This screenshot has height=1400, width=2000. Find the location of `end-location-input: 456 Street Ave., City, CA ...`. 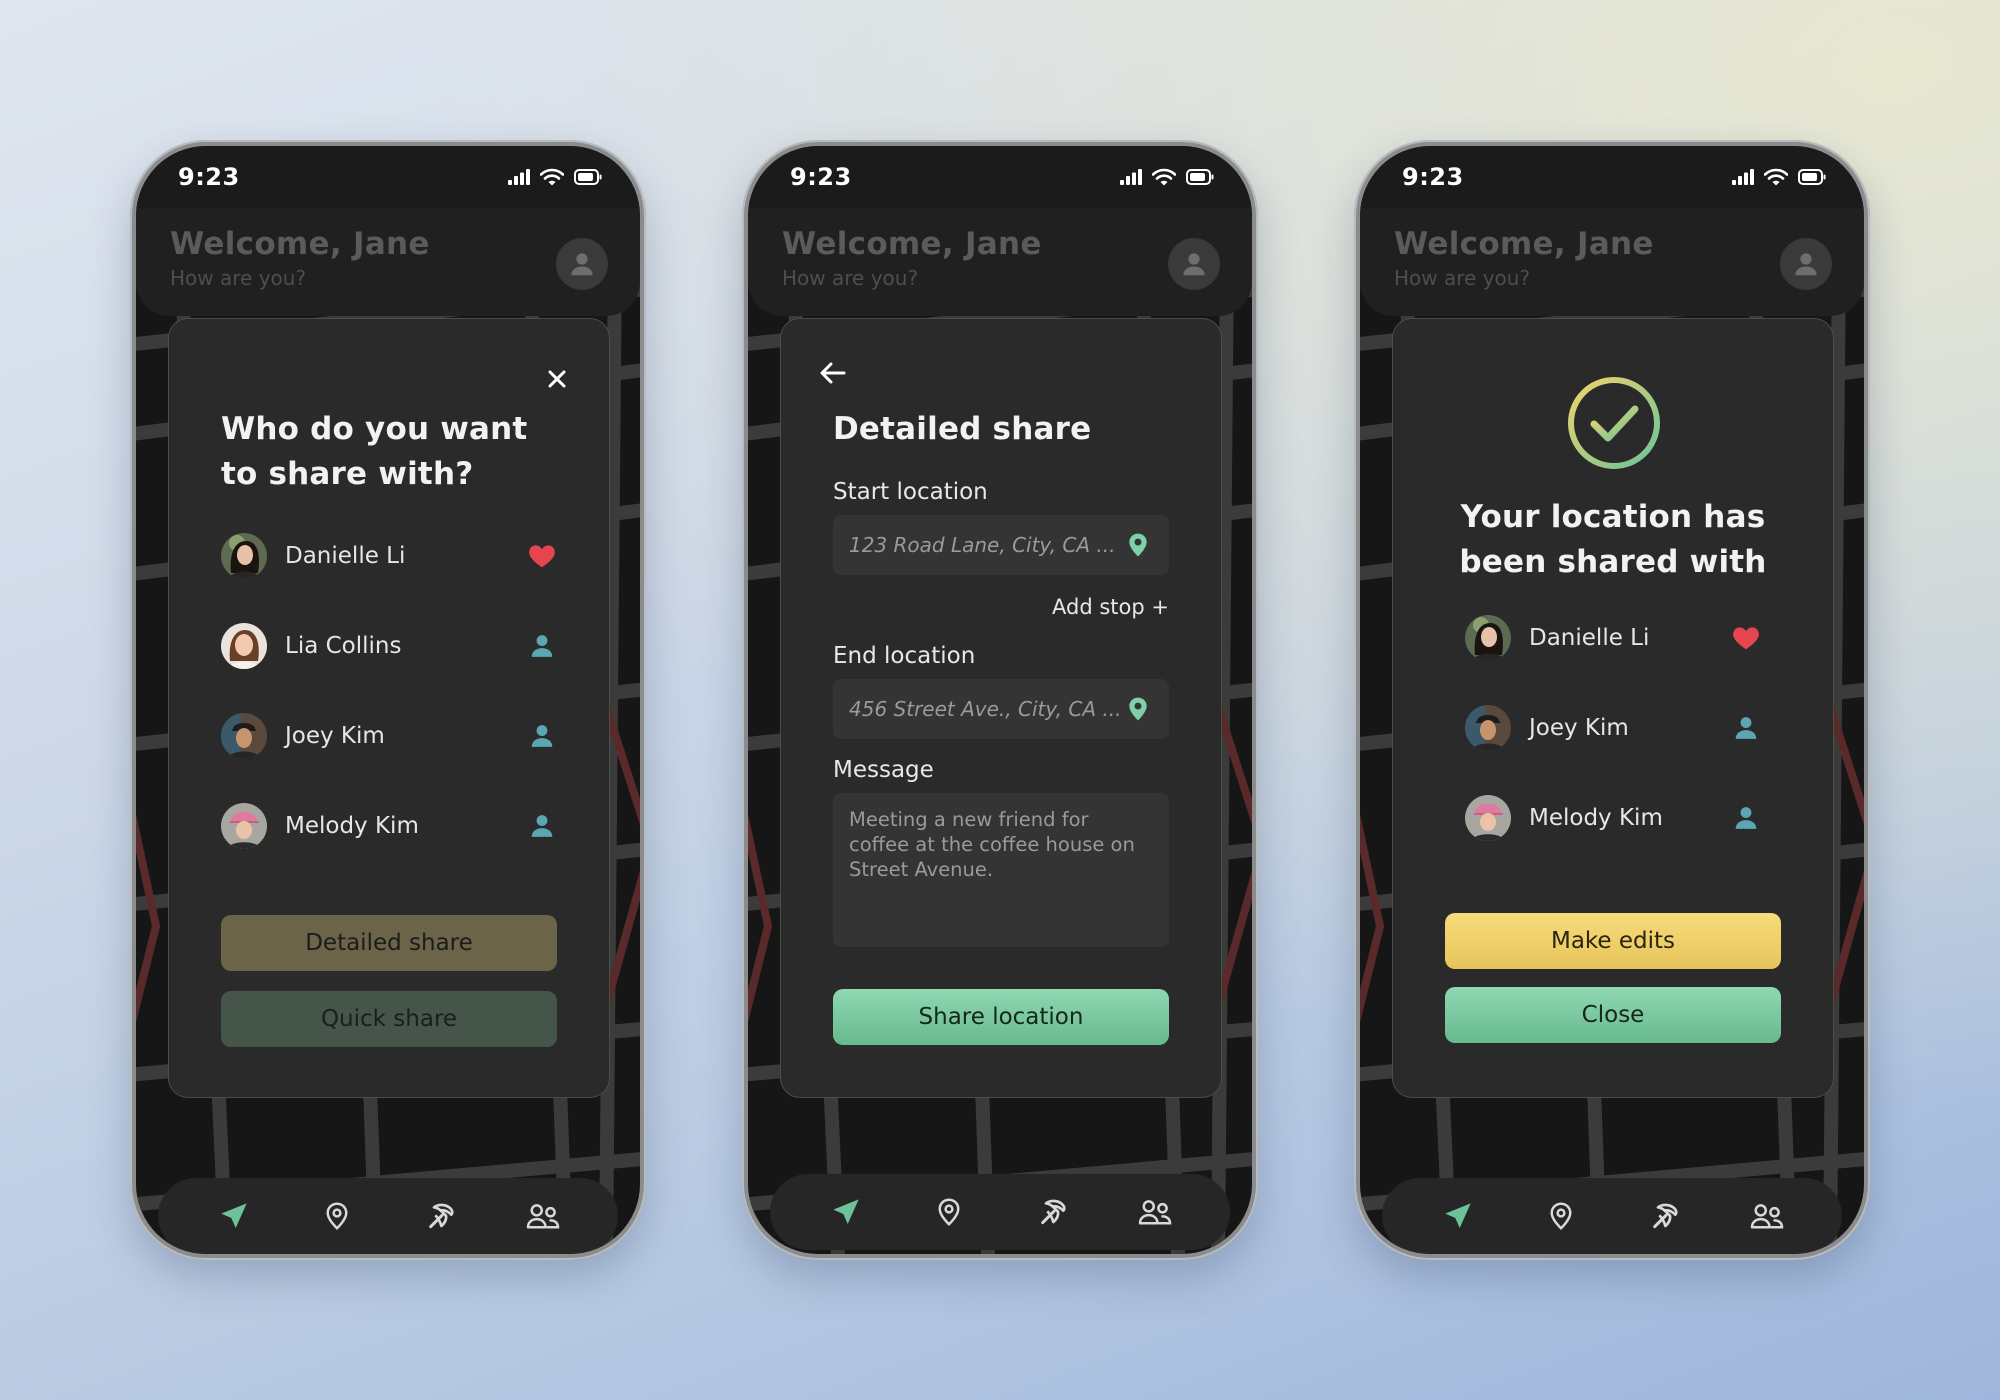

end-location-input: 456 Street Ave., City, CA ... is located at coordinates (1001, 709).